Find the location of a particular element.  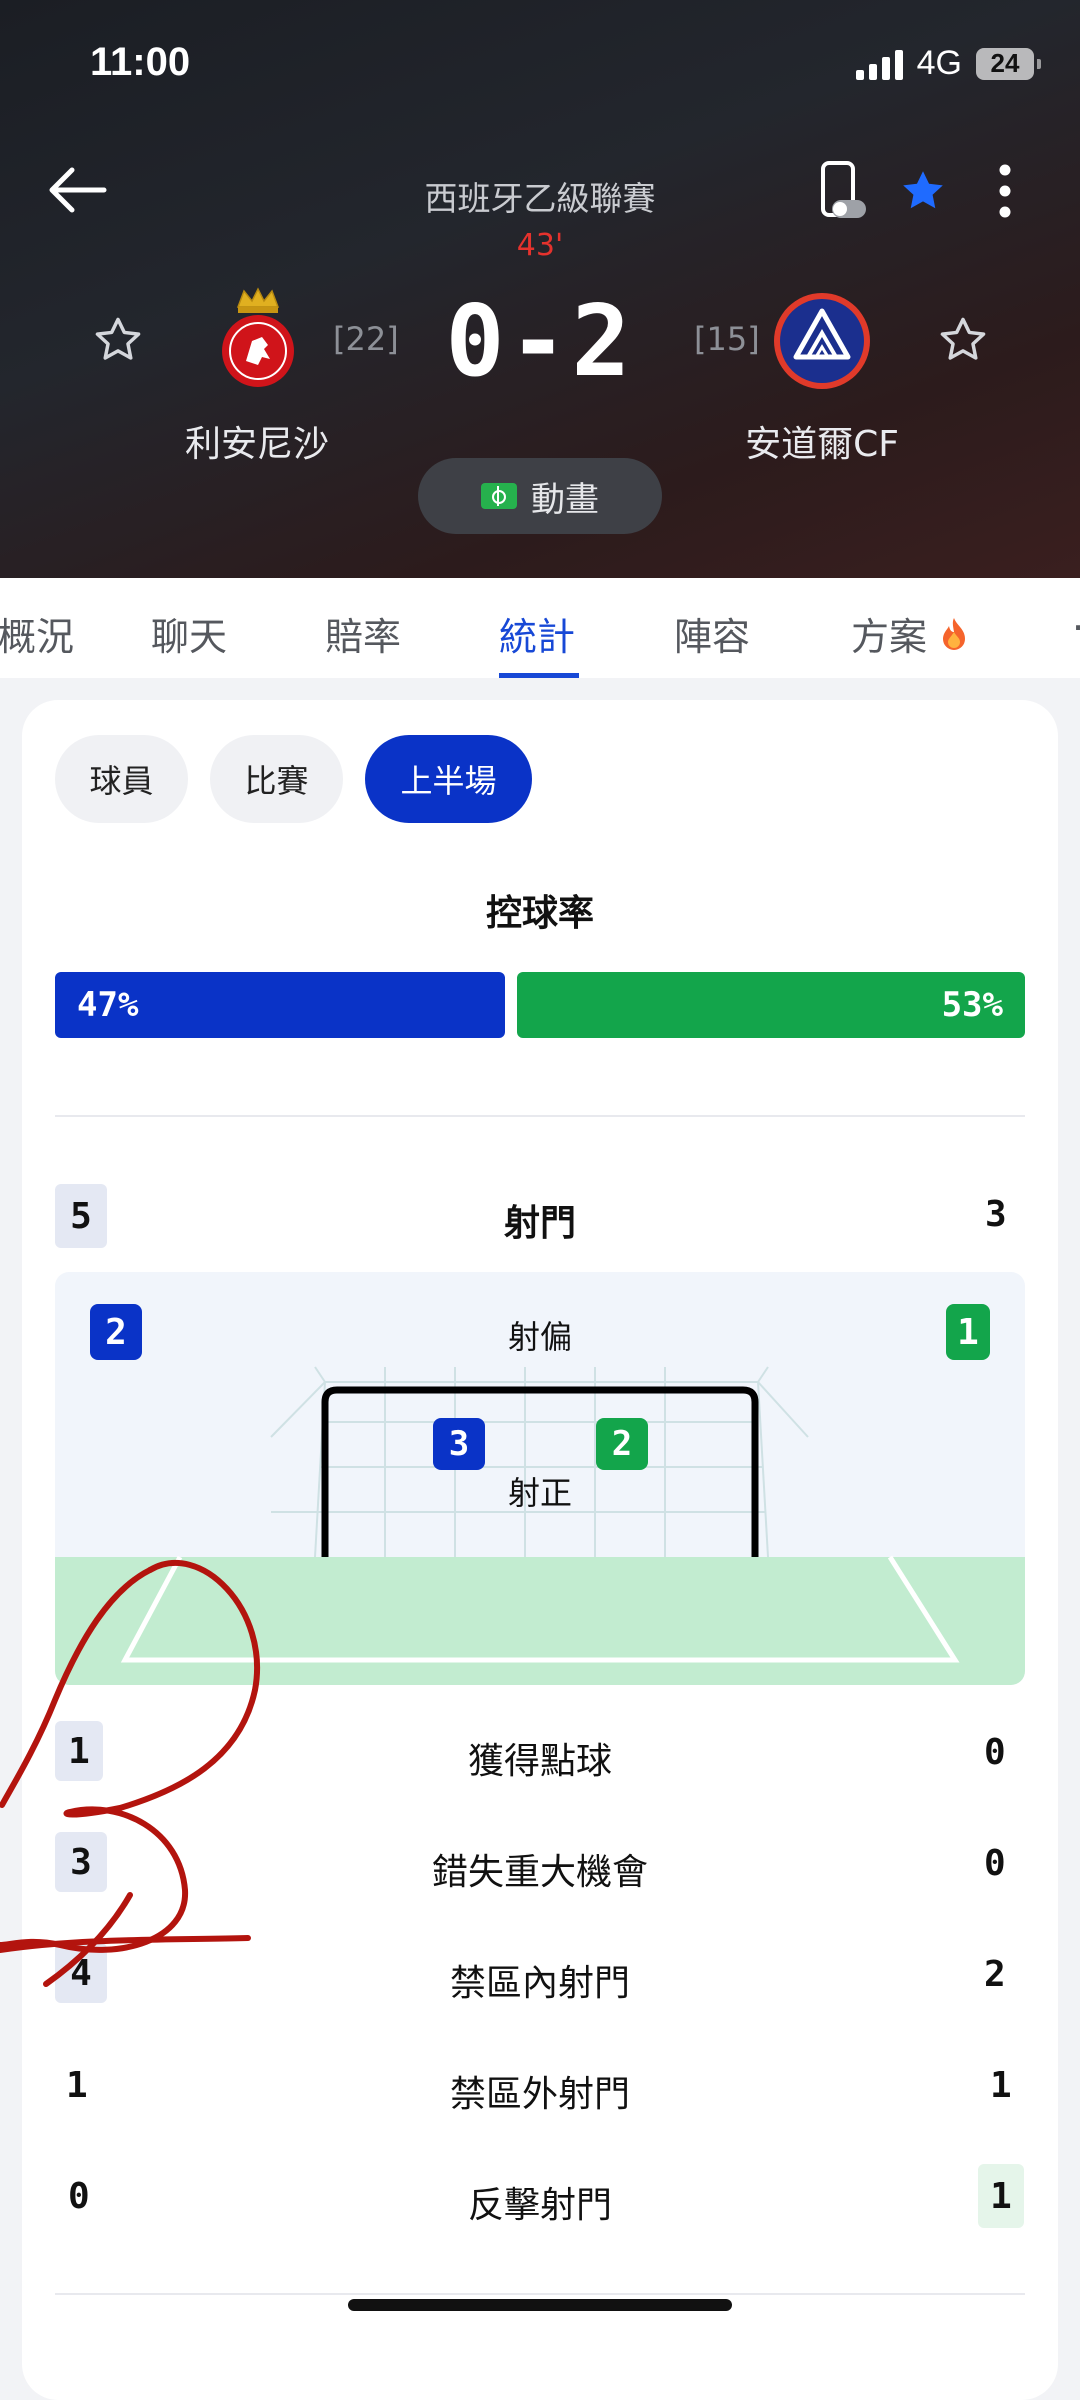

possession-away-value: 53% is located at coordinates (972, 1005).